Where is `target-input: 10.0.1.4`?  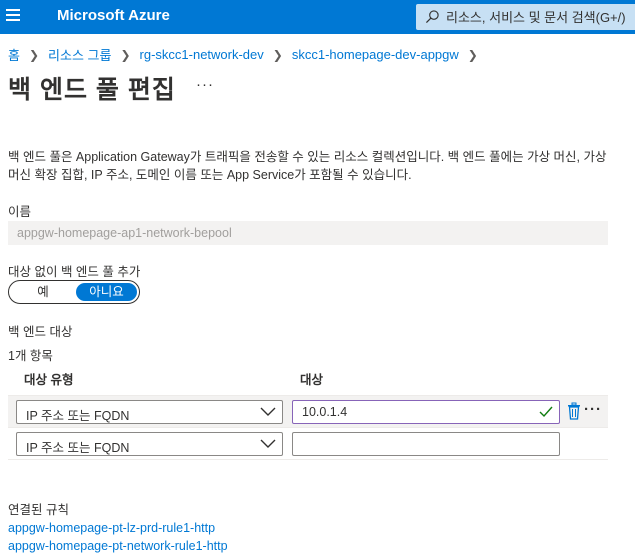 target-input: 10.0.1.4 is located at coordinates (426, 412).